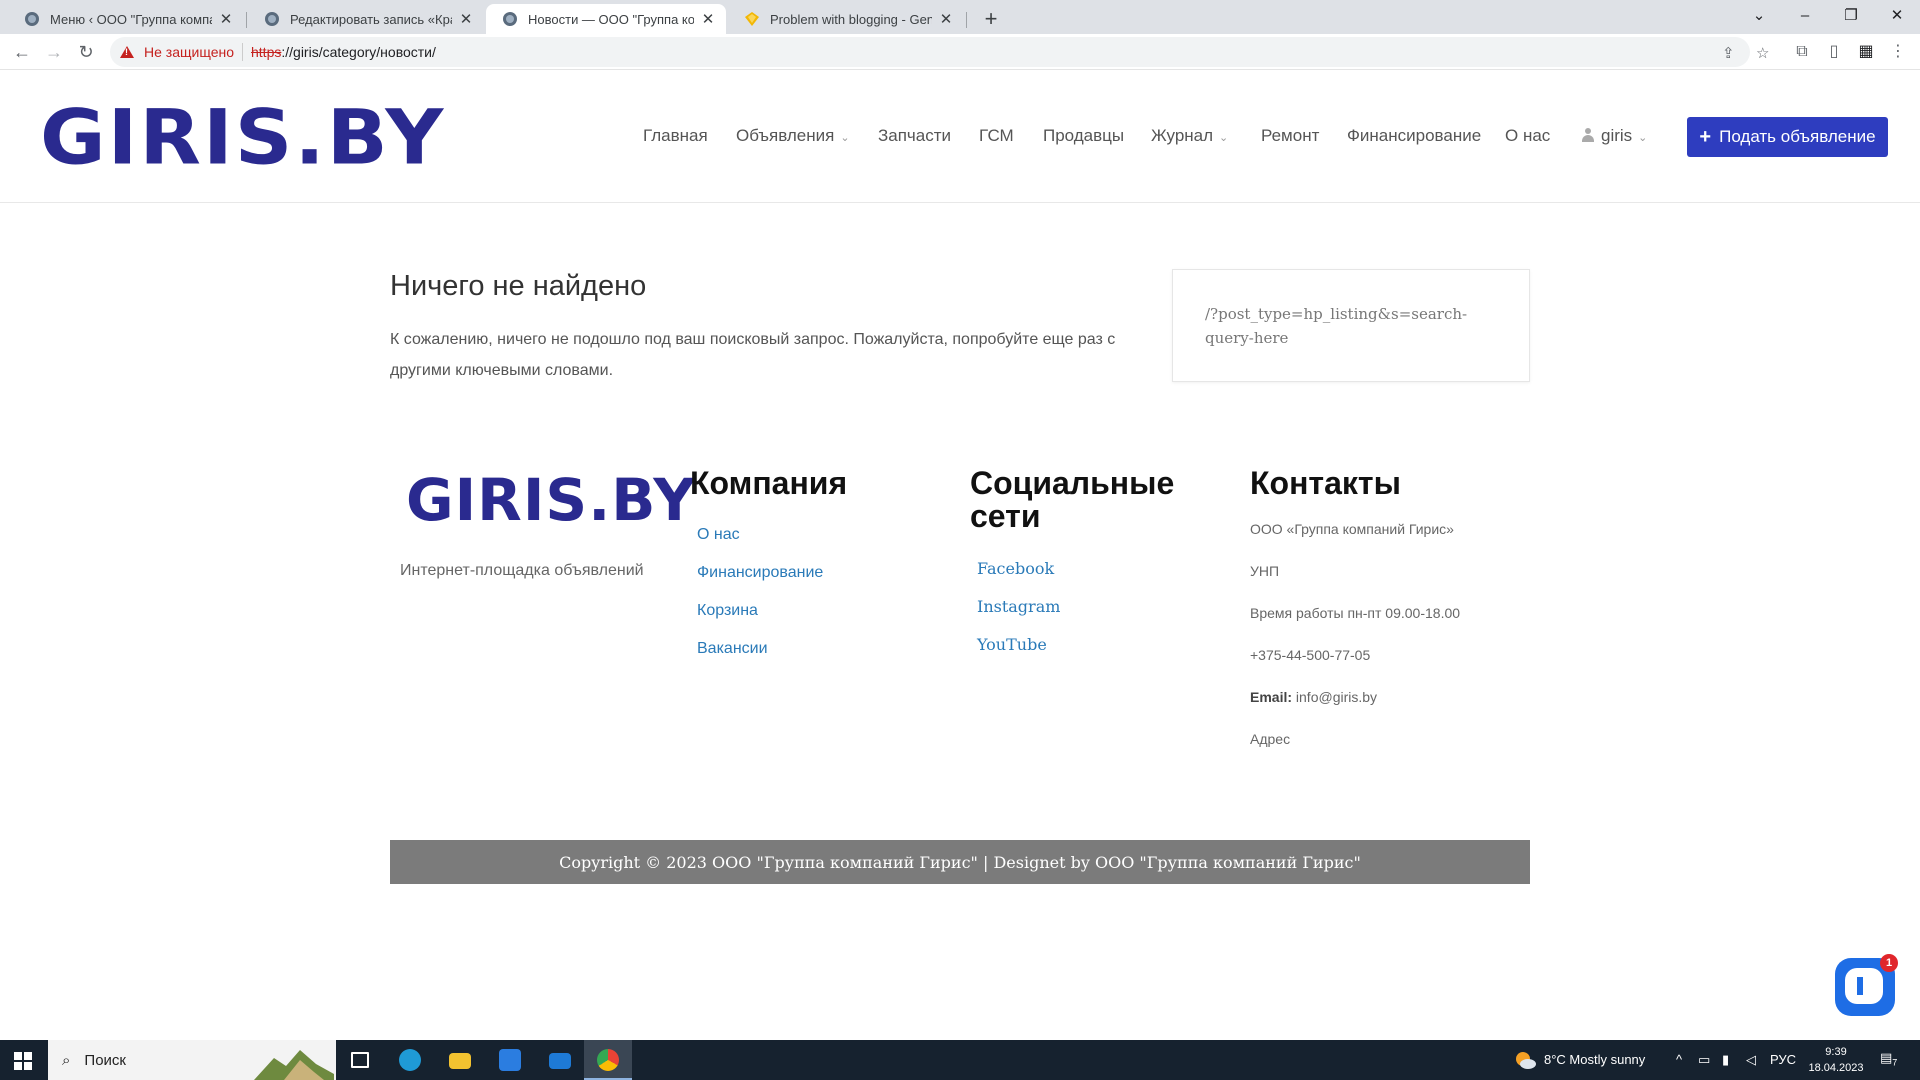 The width and height of the screenshot is (1920, 1080). What do you see at coordinates (560, 1060) in the screenshot?
I see `mail-icon` at bounding box center [560, 1060].